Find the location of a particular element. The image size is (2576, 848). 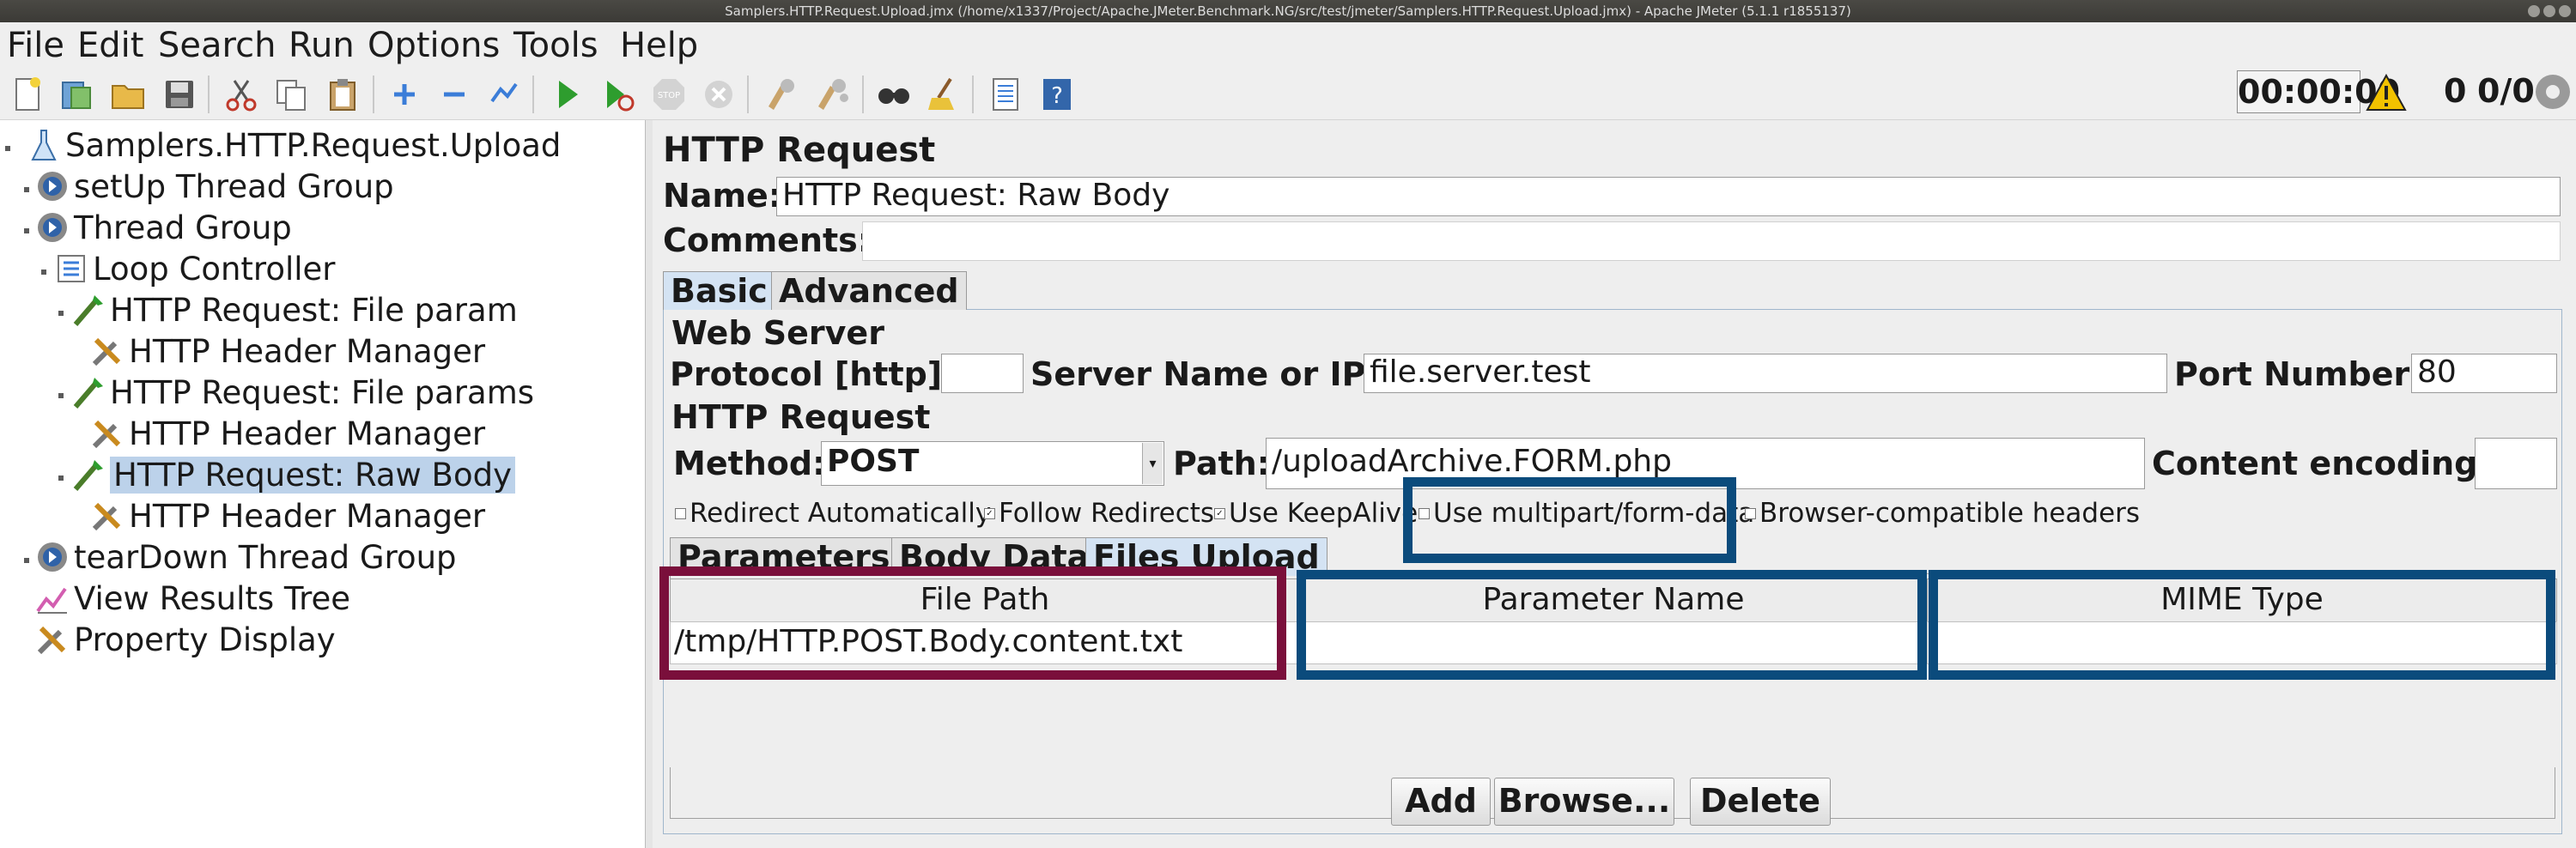

files-table-empty-area is located at coordinates (1612, 715).